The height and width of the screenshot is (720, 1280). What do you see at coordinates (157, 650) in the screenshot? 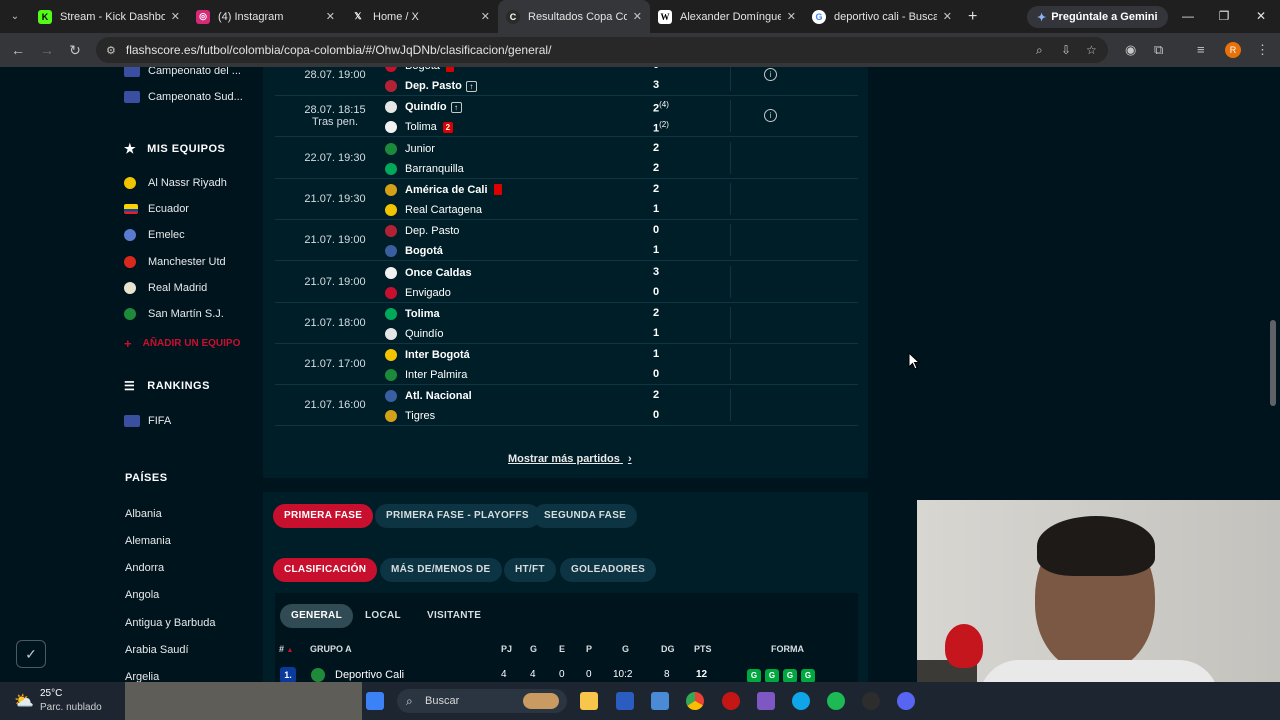
I see `country-link: Arabia Saudí` at bounding box center [157, 650].